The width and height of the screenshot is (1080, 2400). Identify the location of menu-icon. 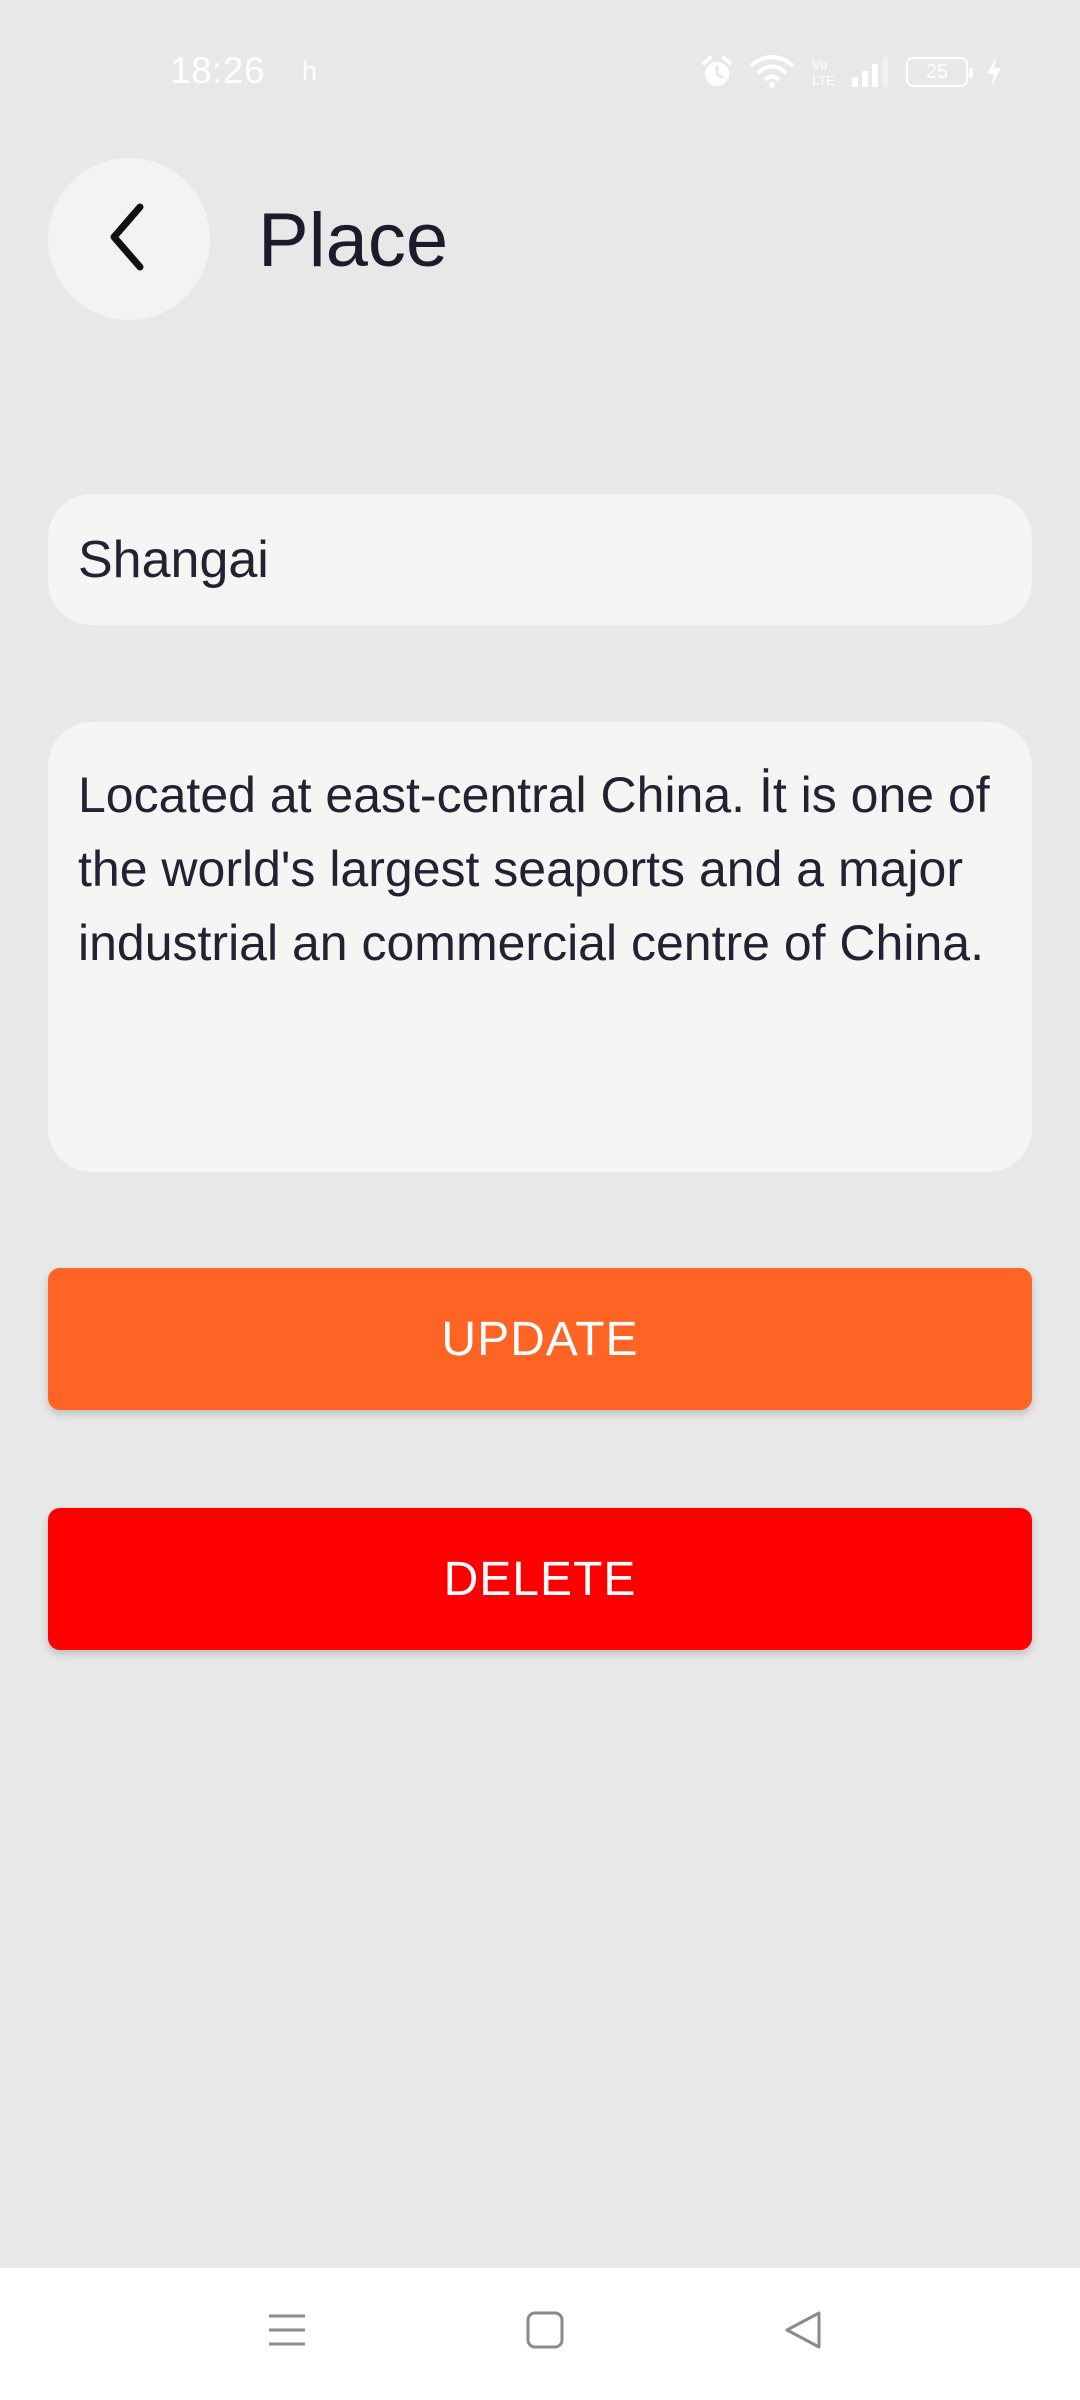
(287, 2332).